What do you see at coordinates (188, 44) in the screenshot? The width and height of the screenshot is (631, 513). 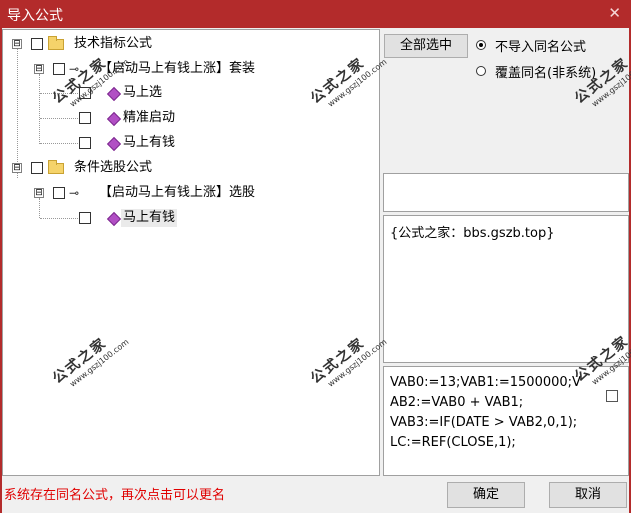 I see `tree-group: ⊟ 技术指标公式` at bounding box center [188, 44].